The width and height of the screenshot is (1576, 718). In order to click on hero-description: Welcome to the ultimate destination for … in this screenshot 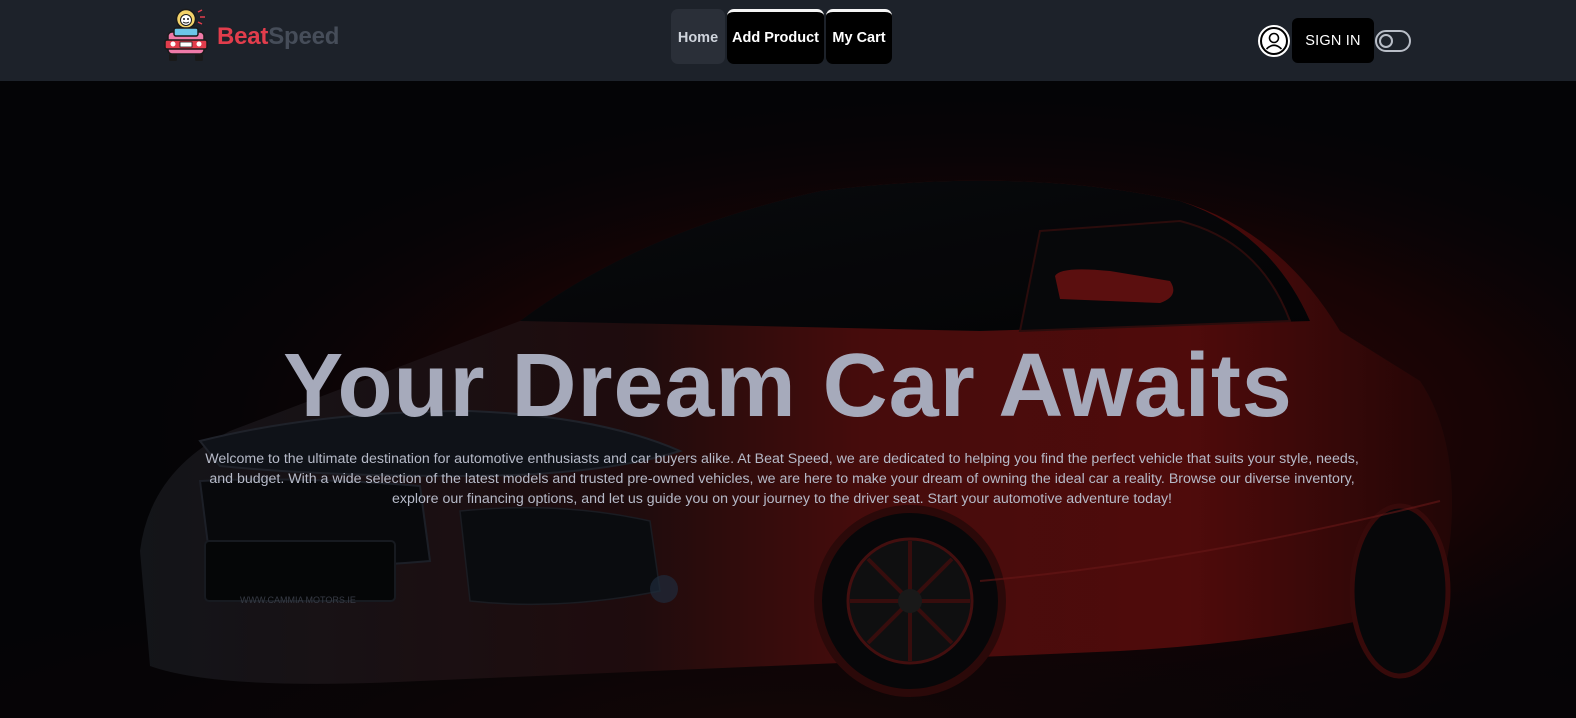, I will do `click(782, 479)`.